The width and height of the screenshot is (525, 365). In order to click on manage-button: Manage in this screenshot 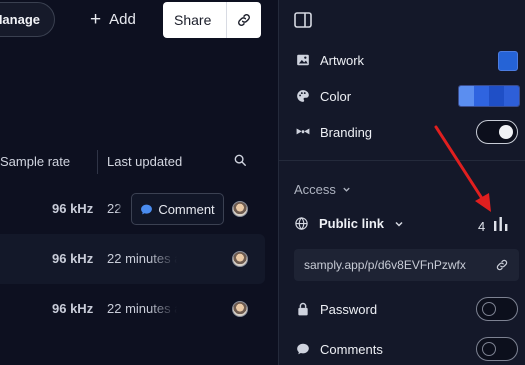, I will do `click(27, 19)`.